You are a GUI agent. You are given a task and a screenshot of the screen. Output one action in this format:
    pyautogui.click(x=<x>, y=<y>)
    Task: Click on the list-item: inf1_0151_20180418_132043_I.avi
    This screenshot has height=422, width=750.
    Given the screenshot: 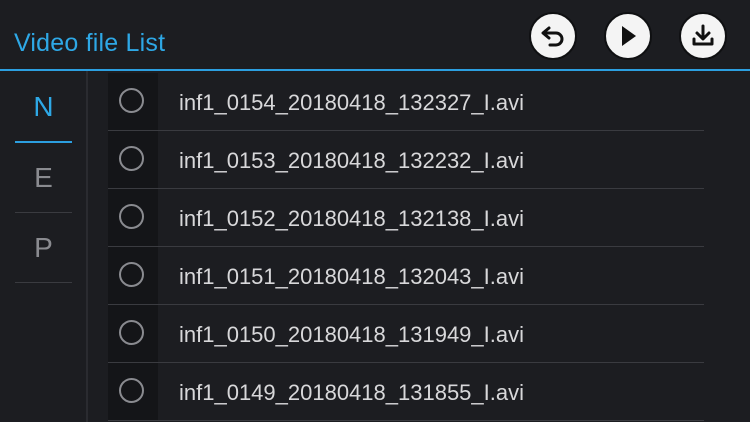 What is the action you would take?
    pyautogui.click(x=406, y=276)
    